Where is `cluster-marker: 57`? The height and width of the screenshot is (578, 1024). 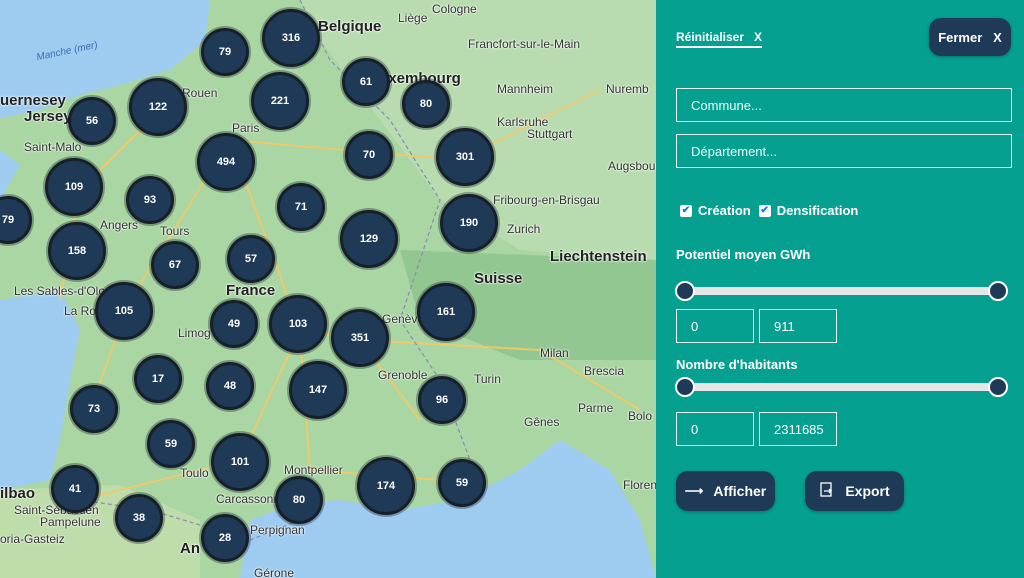
cluster-marker: 57 is located at coordinates (251, 259).